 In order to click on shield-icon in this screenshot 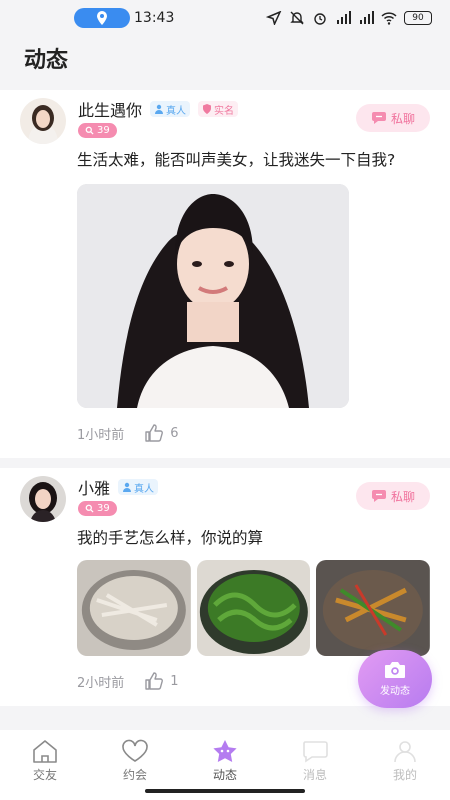, I will do `click(207, 109)`.